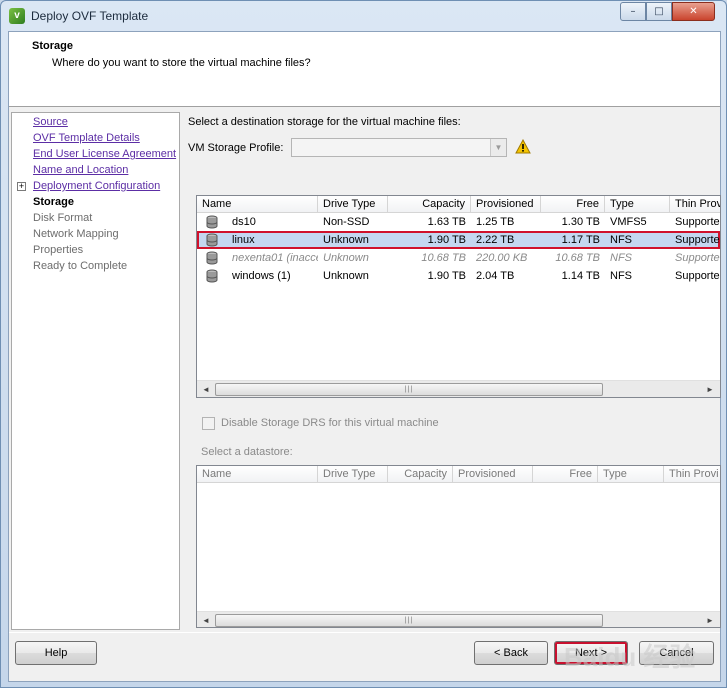 The height and width of the screenshot is (688, 727). I want to click on title-bar: v Deploy OVF Template – □ ✕, so click(363, 16).